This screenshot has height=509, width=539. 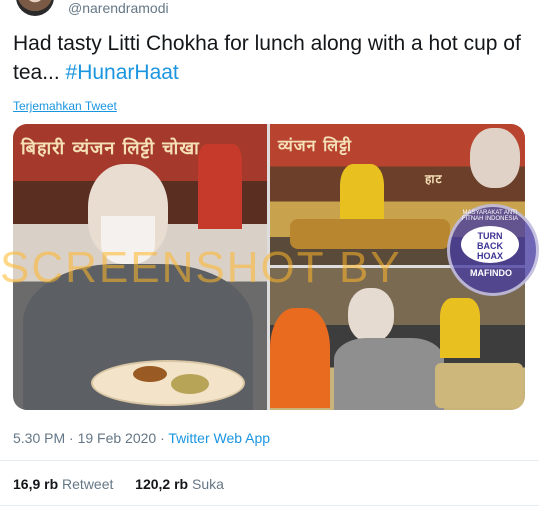 What do you see at coordinates (389, 374) in the screenshot?
I see `person-body` at bounding box center [389, 374].